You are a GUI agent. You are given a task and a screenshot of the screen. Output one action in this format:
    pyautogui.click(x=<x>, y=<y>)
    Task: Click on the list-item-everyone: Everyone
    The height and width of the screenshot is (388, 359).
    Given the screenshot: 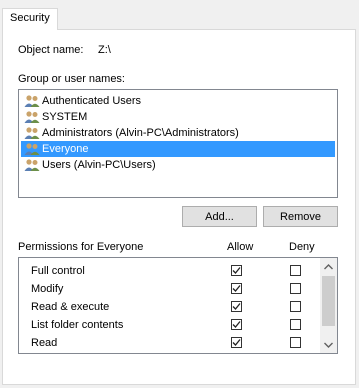 What is the action you would take?
    pyautogui.click(x=178, y=149)
    